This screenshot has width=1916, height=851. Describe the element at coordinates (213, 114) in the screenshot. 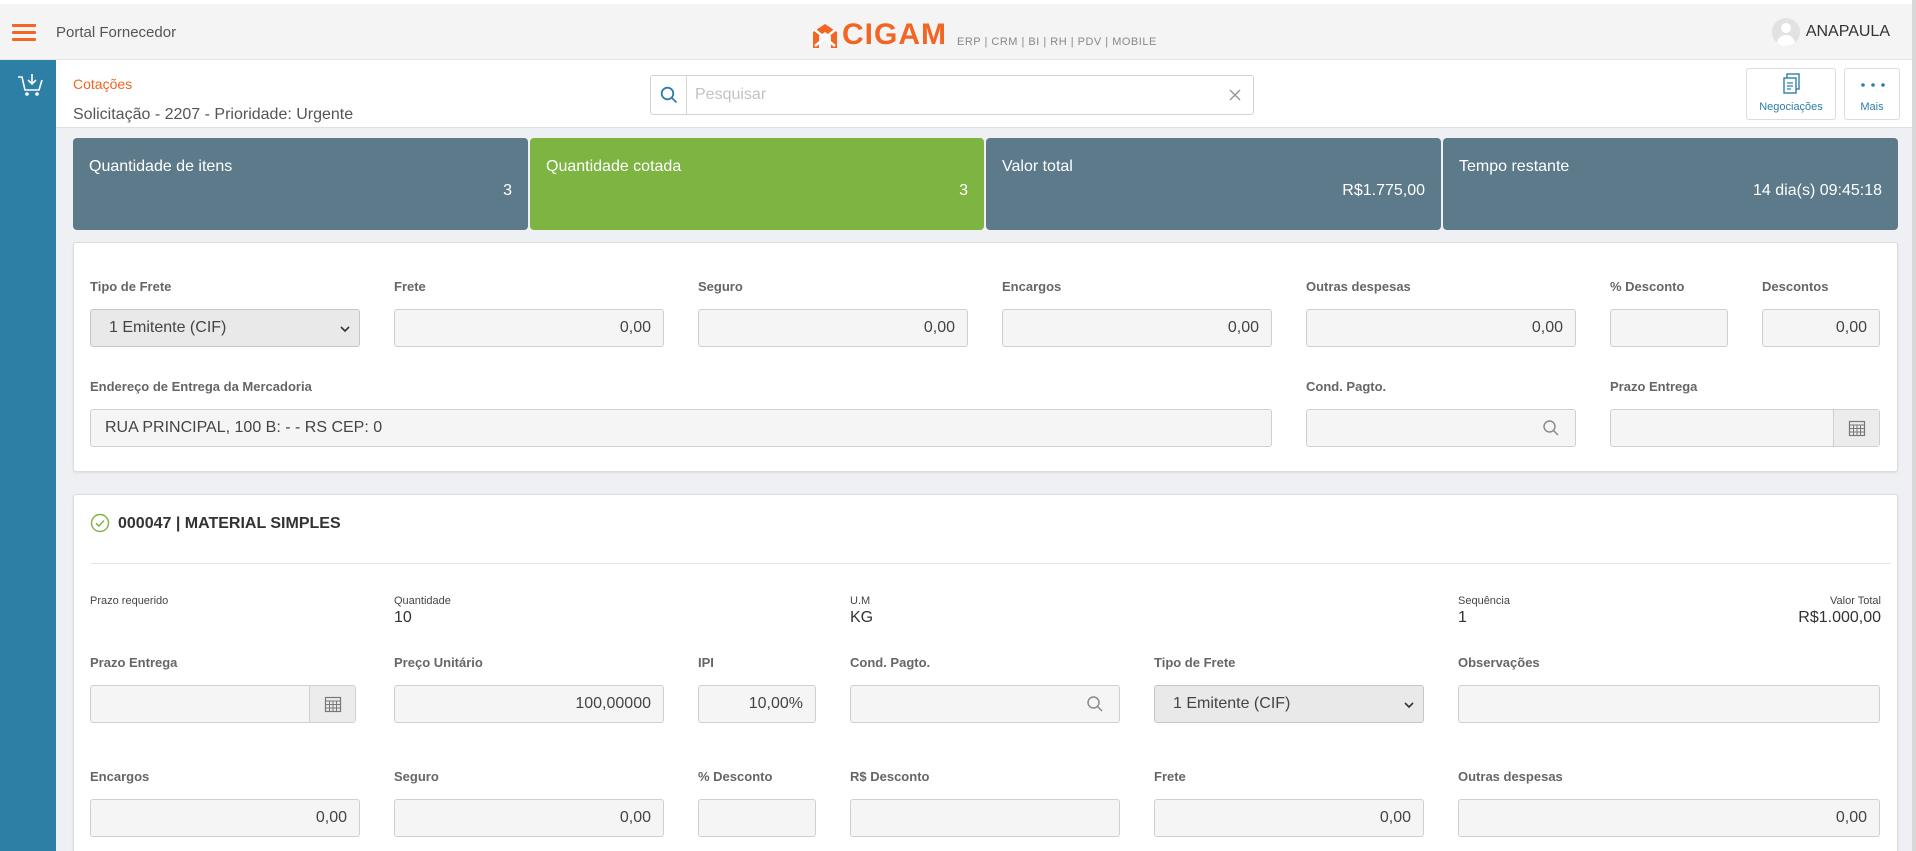

I see `page-subtitle: Solicitação - 2207 - Prioridade: Urgente` at that location.